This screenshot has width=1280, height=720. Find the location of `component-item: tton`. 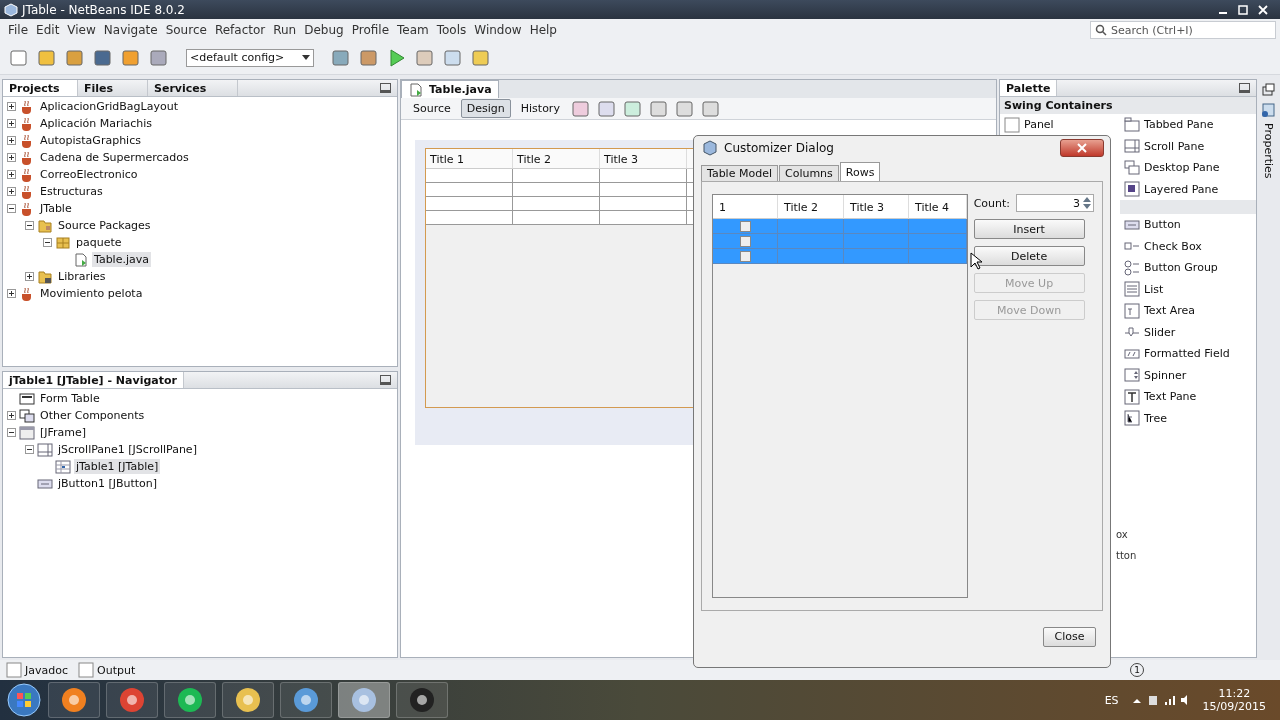

component-item: tton is located at coordinates (1126, 560).